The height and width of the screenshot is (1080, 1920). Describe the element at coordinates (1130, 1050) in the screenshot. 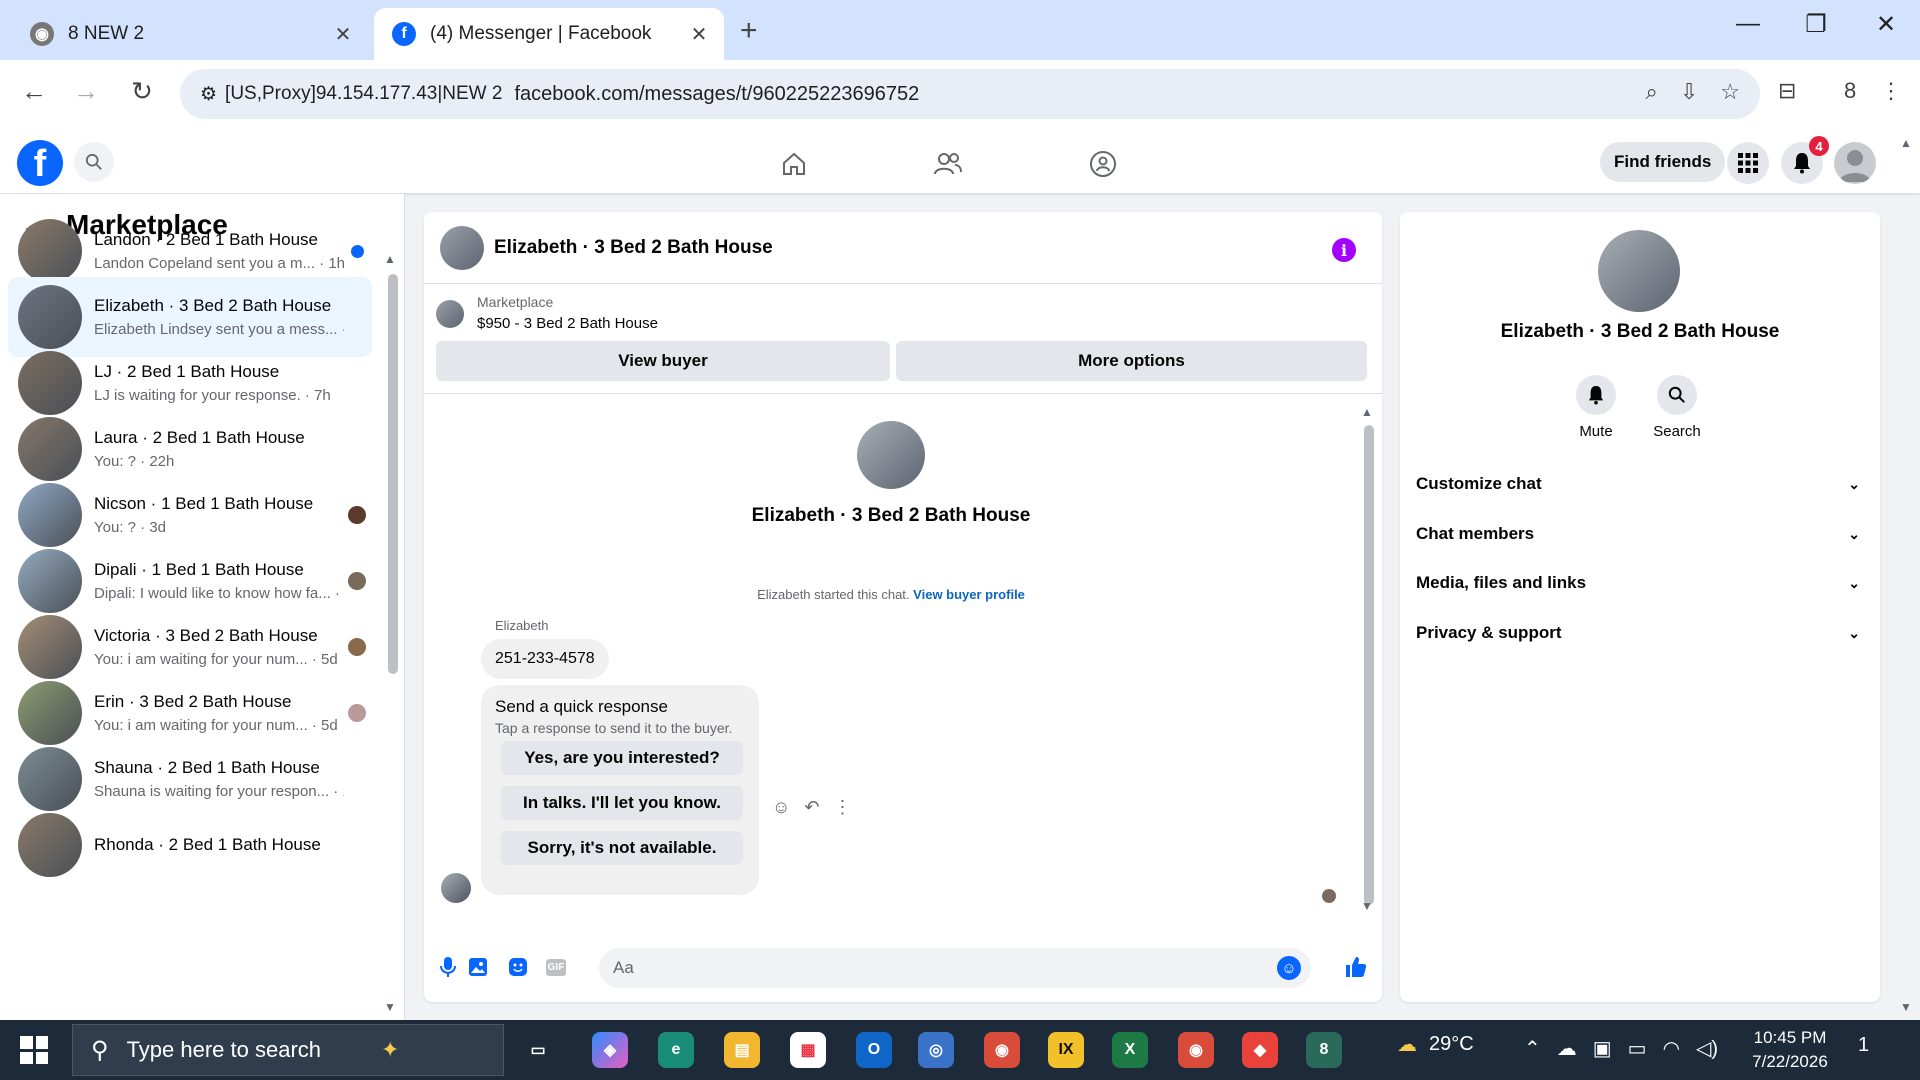

I see `excel-app-icon: X` at that location.